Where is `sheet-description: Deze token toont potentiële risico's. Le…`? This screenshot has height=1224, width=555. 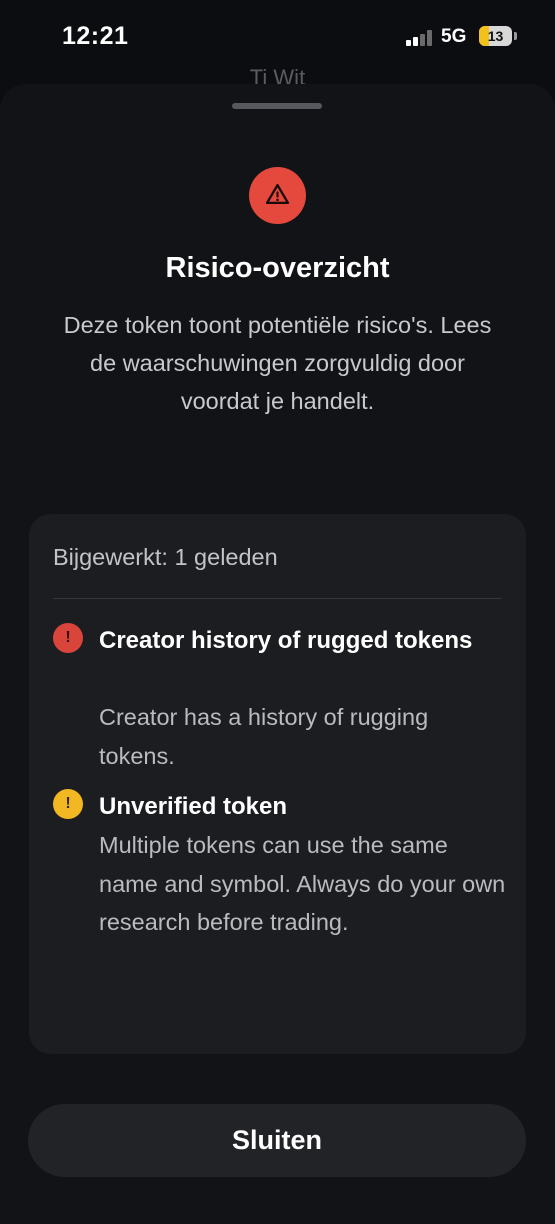 sheet-description: Deze token toont potentiële risico's. Le… is located at coordinates (277, 363).